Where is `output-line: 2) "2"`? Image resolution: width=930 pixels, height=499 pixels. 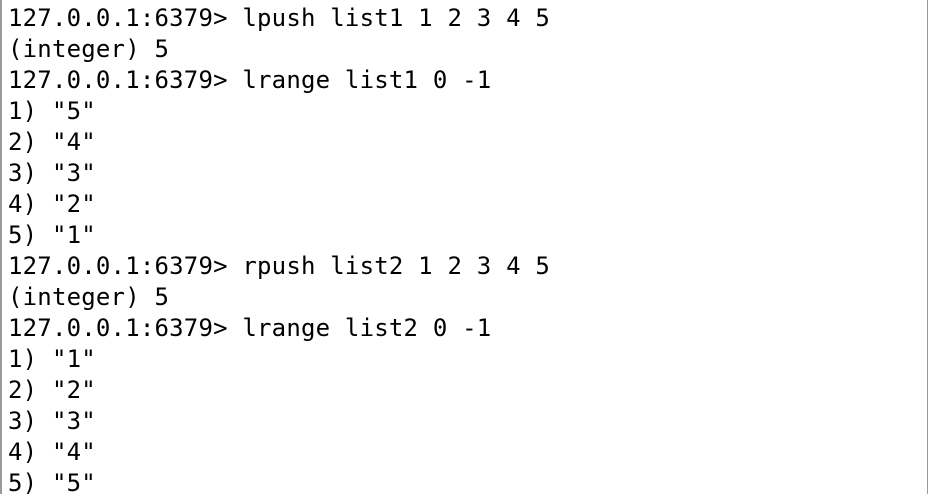
output-line: 2) "2" is located at coordinates (52, 390).